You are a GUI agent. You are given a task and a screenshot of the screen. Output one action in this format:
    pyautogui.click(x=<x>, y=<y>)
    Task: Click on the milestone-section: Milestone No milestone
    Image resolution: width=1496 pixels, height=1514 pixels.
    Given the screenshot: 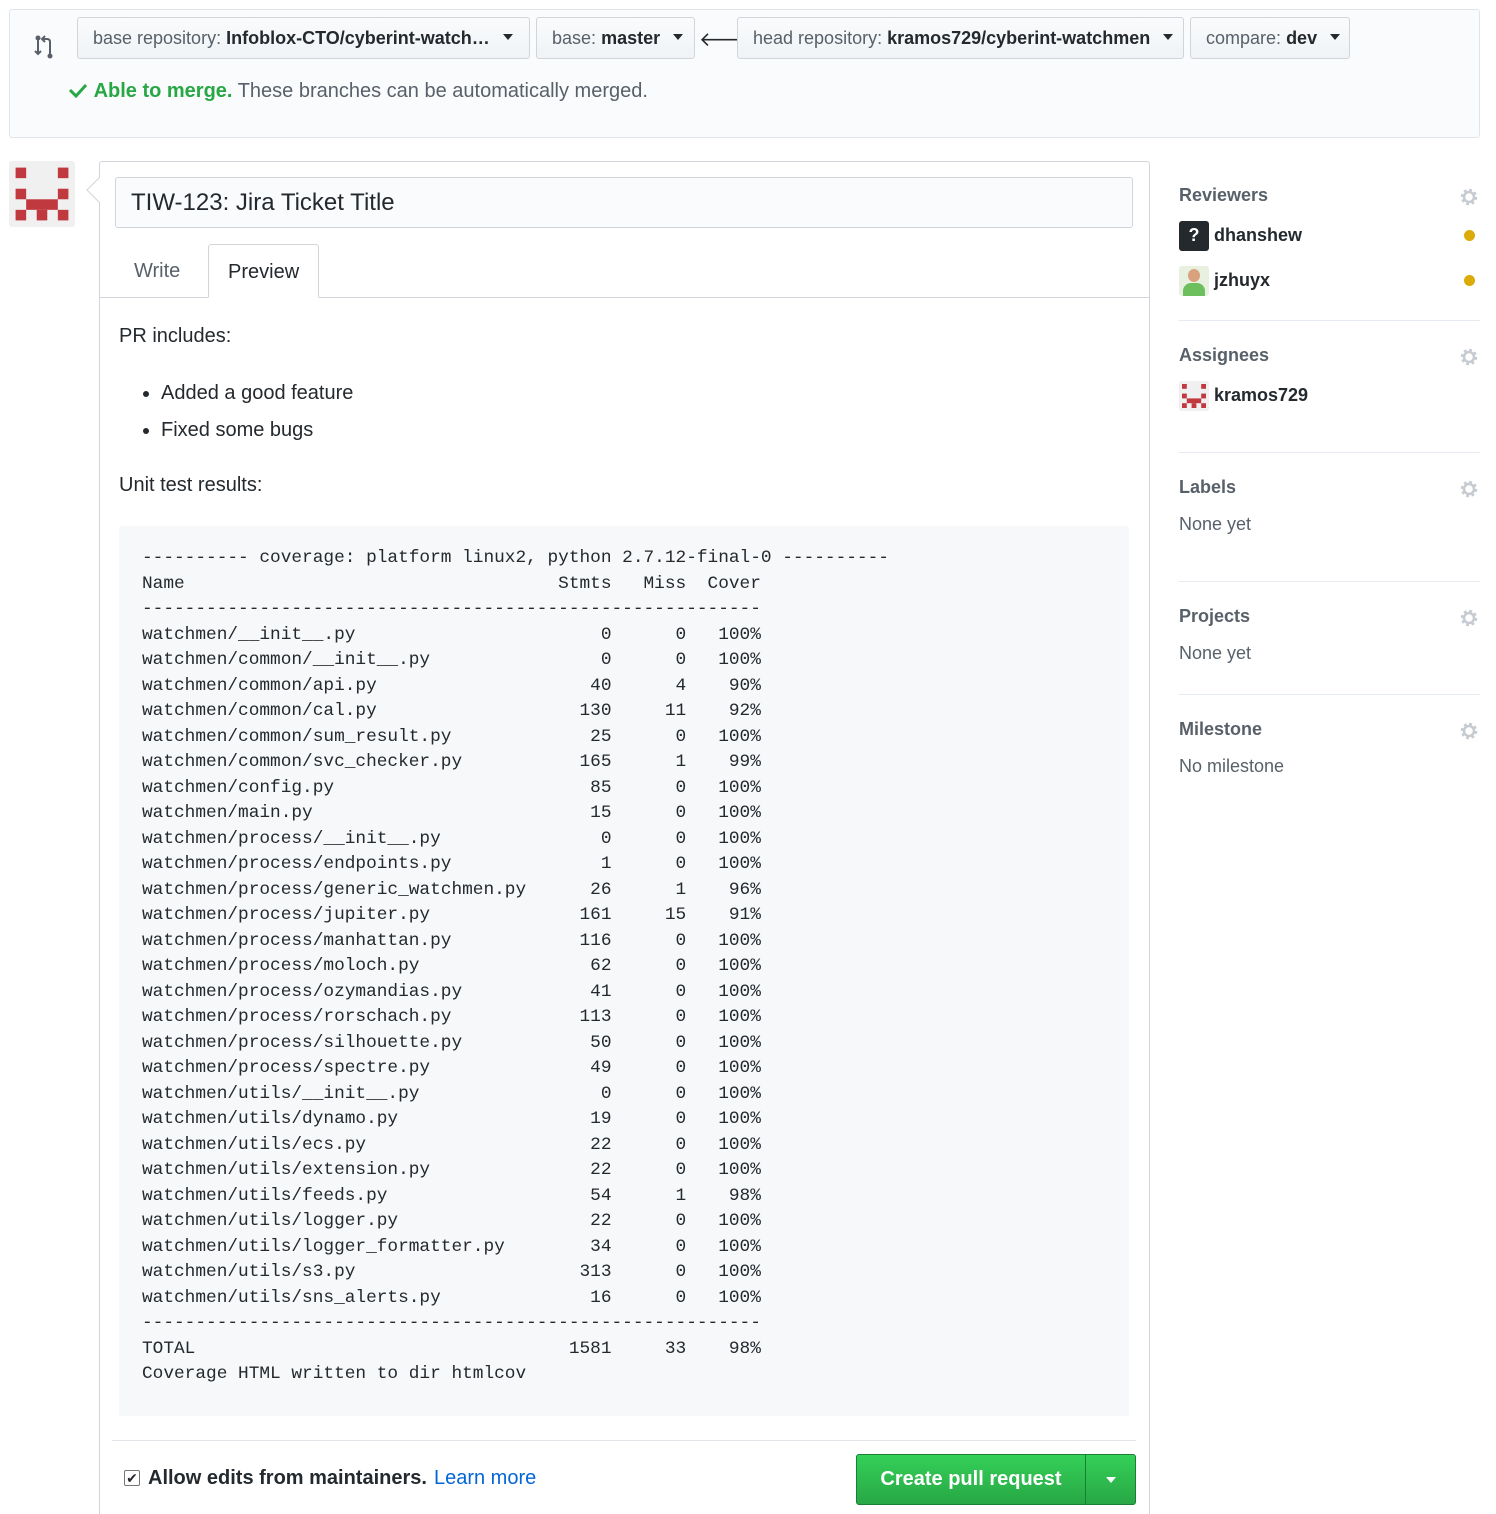 What is the action you would take?
    pyautogui.click(x=1329, y=750)
    